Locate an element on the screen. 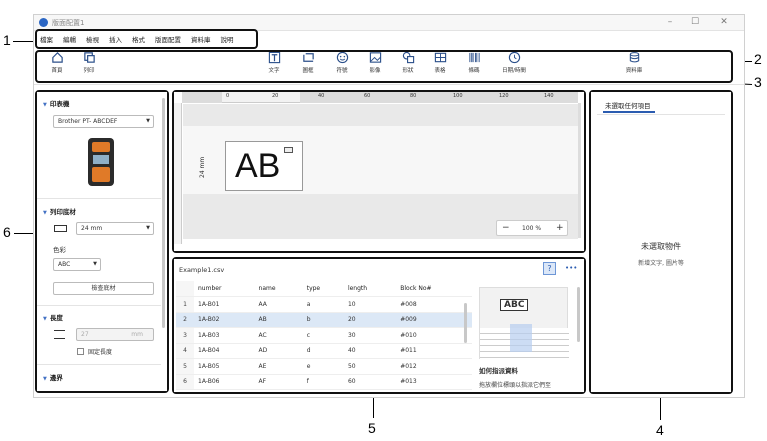  table-row: 3 1A-B03 AC c 30 #010 is located at coordinates (324, 335).